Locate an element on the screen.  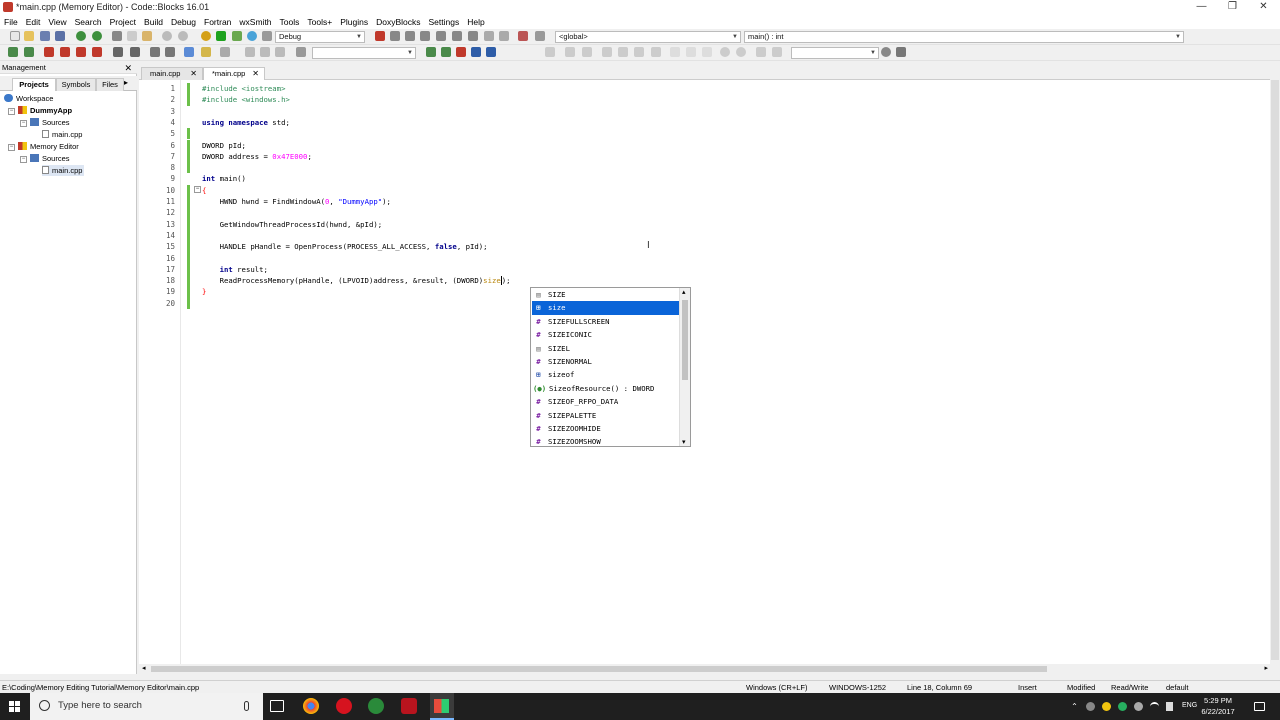
next-bookmark-icon is located at coordinates (81, 52).